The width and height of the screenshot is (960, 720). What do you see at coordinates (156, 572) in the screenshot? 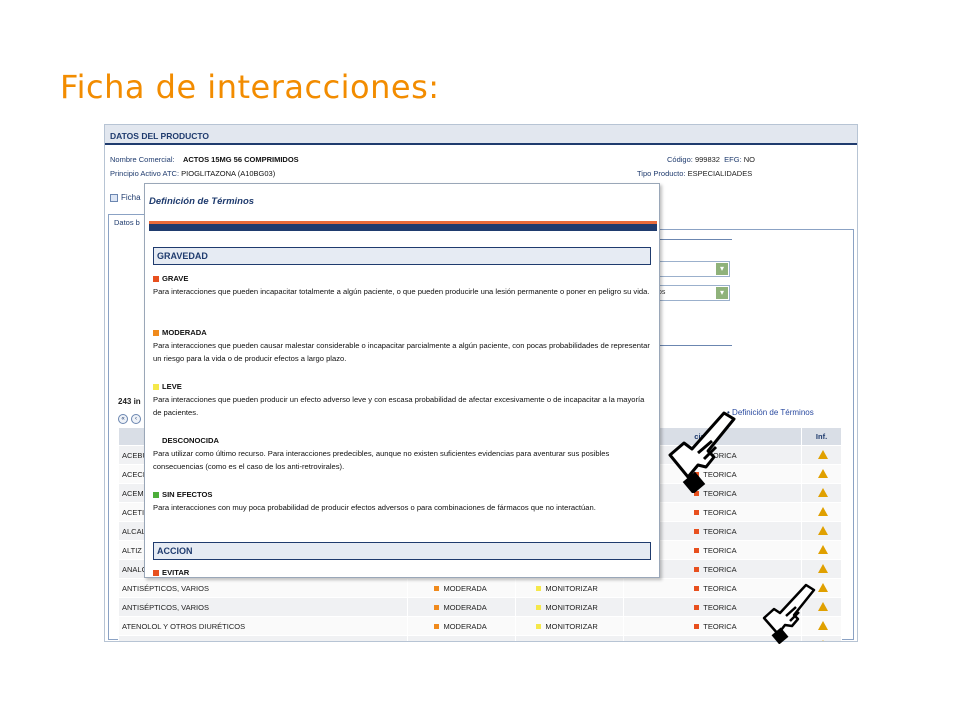
I see `evitar-swatch` at bounding box center [156, 572].